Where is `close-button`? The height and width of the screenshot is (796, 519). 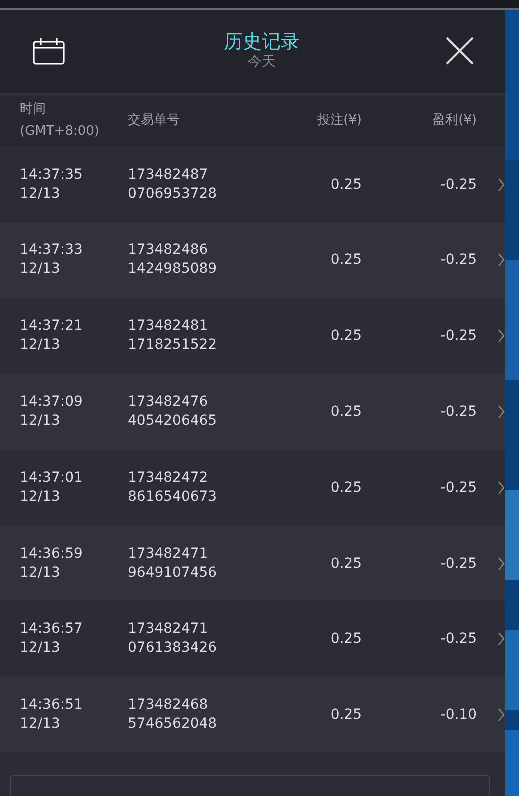
close-button is located at coordinates (460, 51).